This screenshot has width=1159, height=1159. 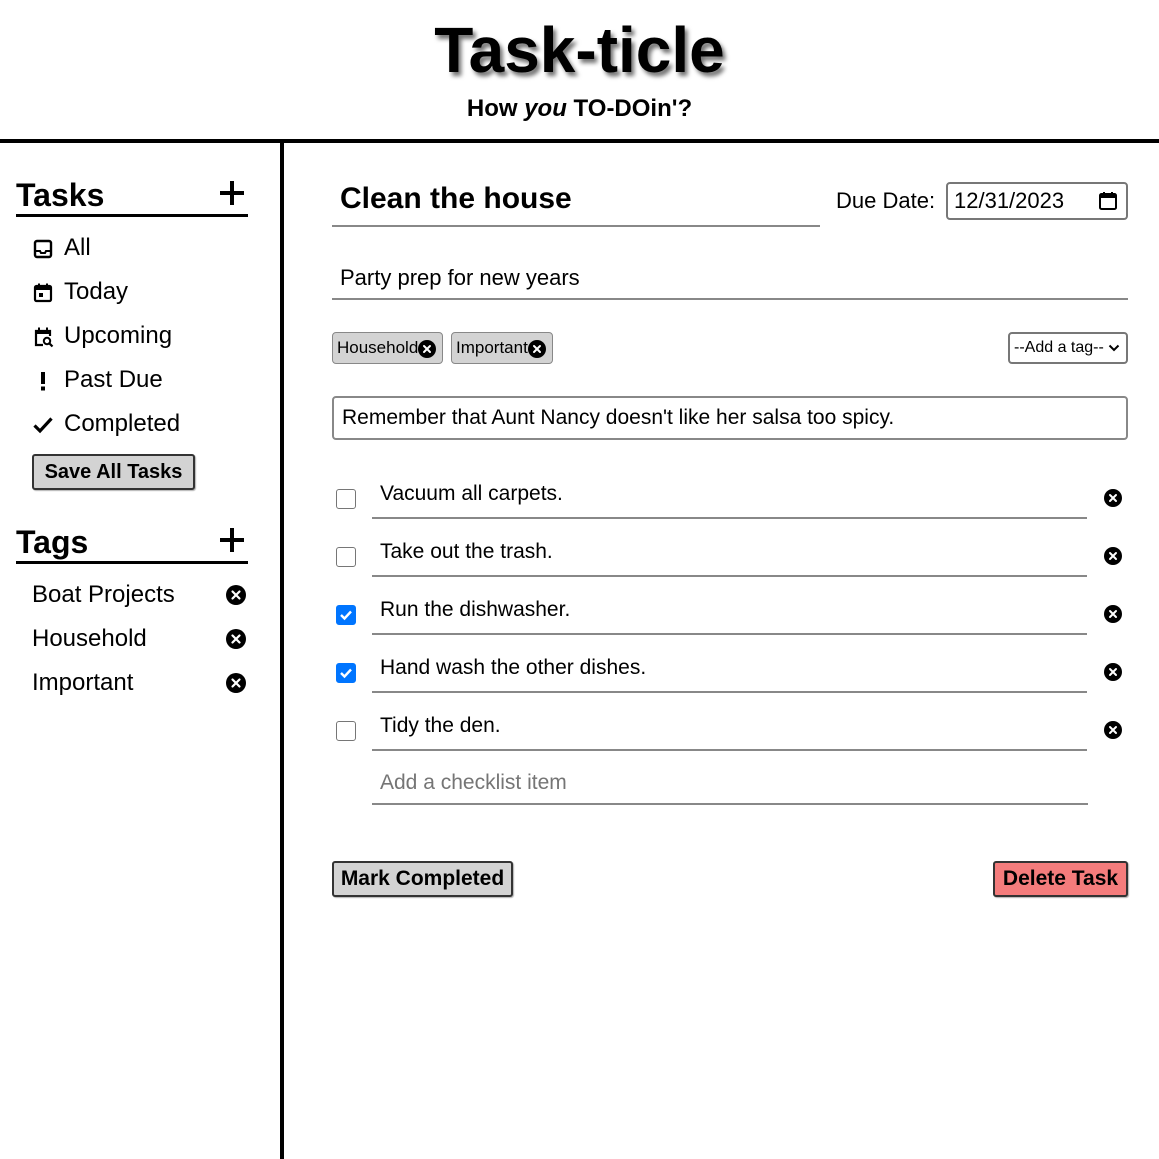 I want to click on chip-label: Important, so click(x=492, y=347).